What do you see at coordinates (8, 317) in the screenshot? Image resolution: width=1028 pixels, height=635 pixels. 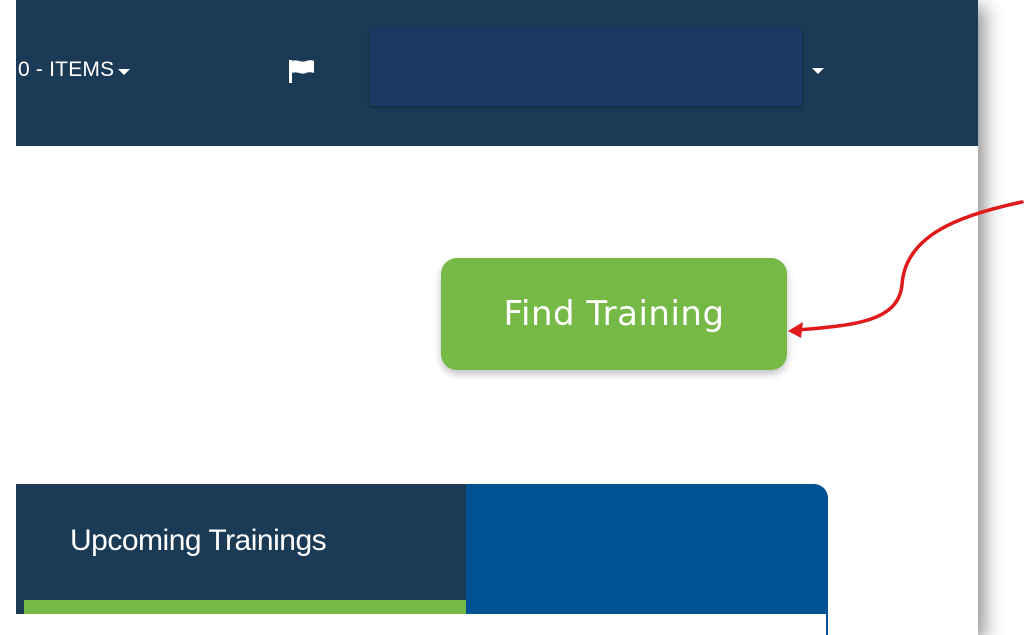 I see `crop-edge` at bounding box center [8, 317].